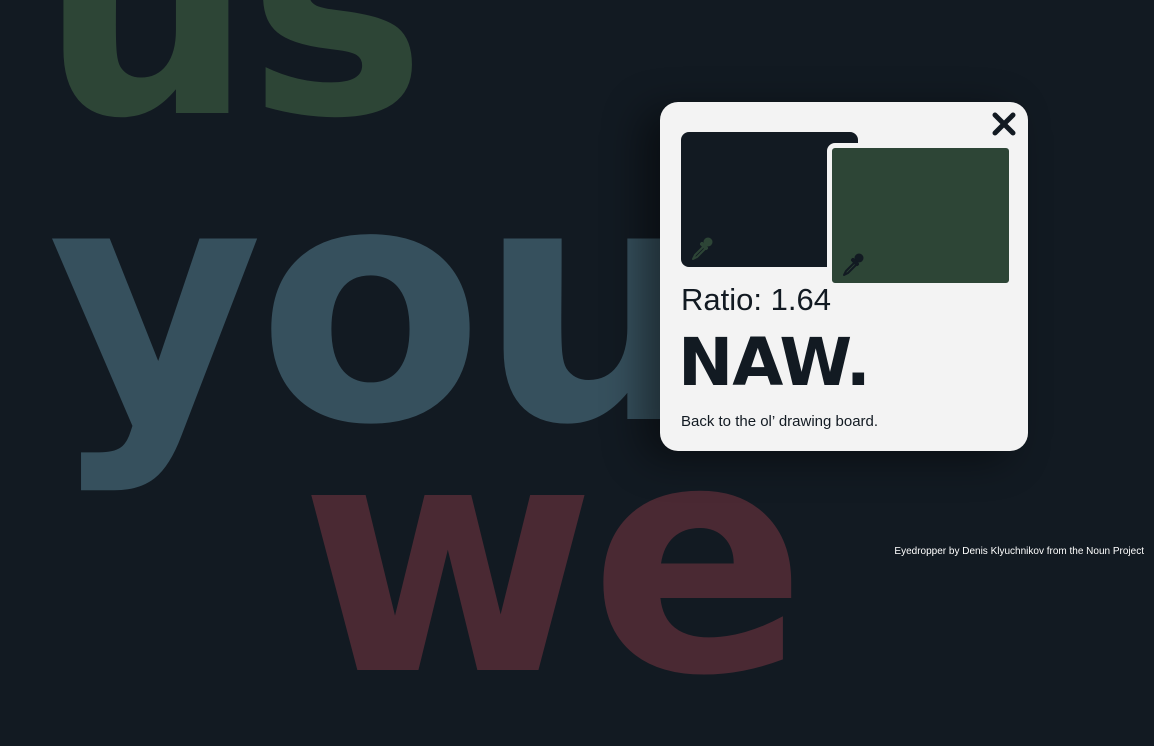  What do you see at coordinates (780, 421) in the screenshot?
I see `verdict-message: Back to the ol’ drawing board.` at bounding box center [780, 421].